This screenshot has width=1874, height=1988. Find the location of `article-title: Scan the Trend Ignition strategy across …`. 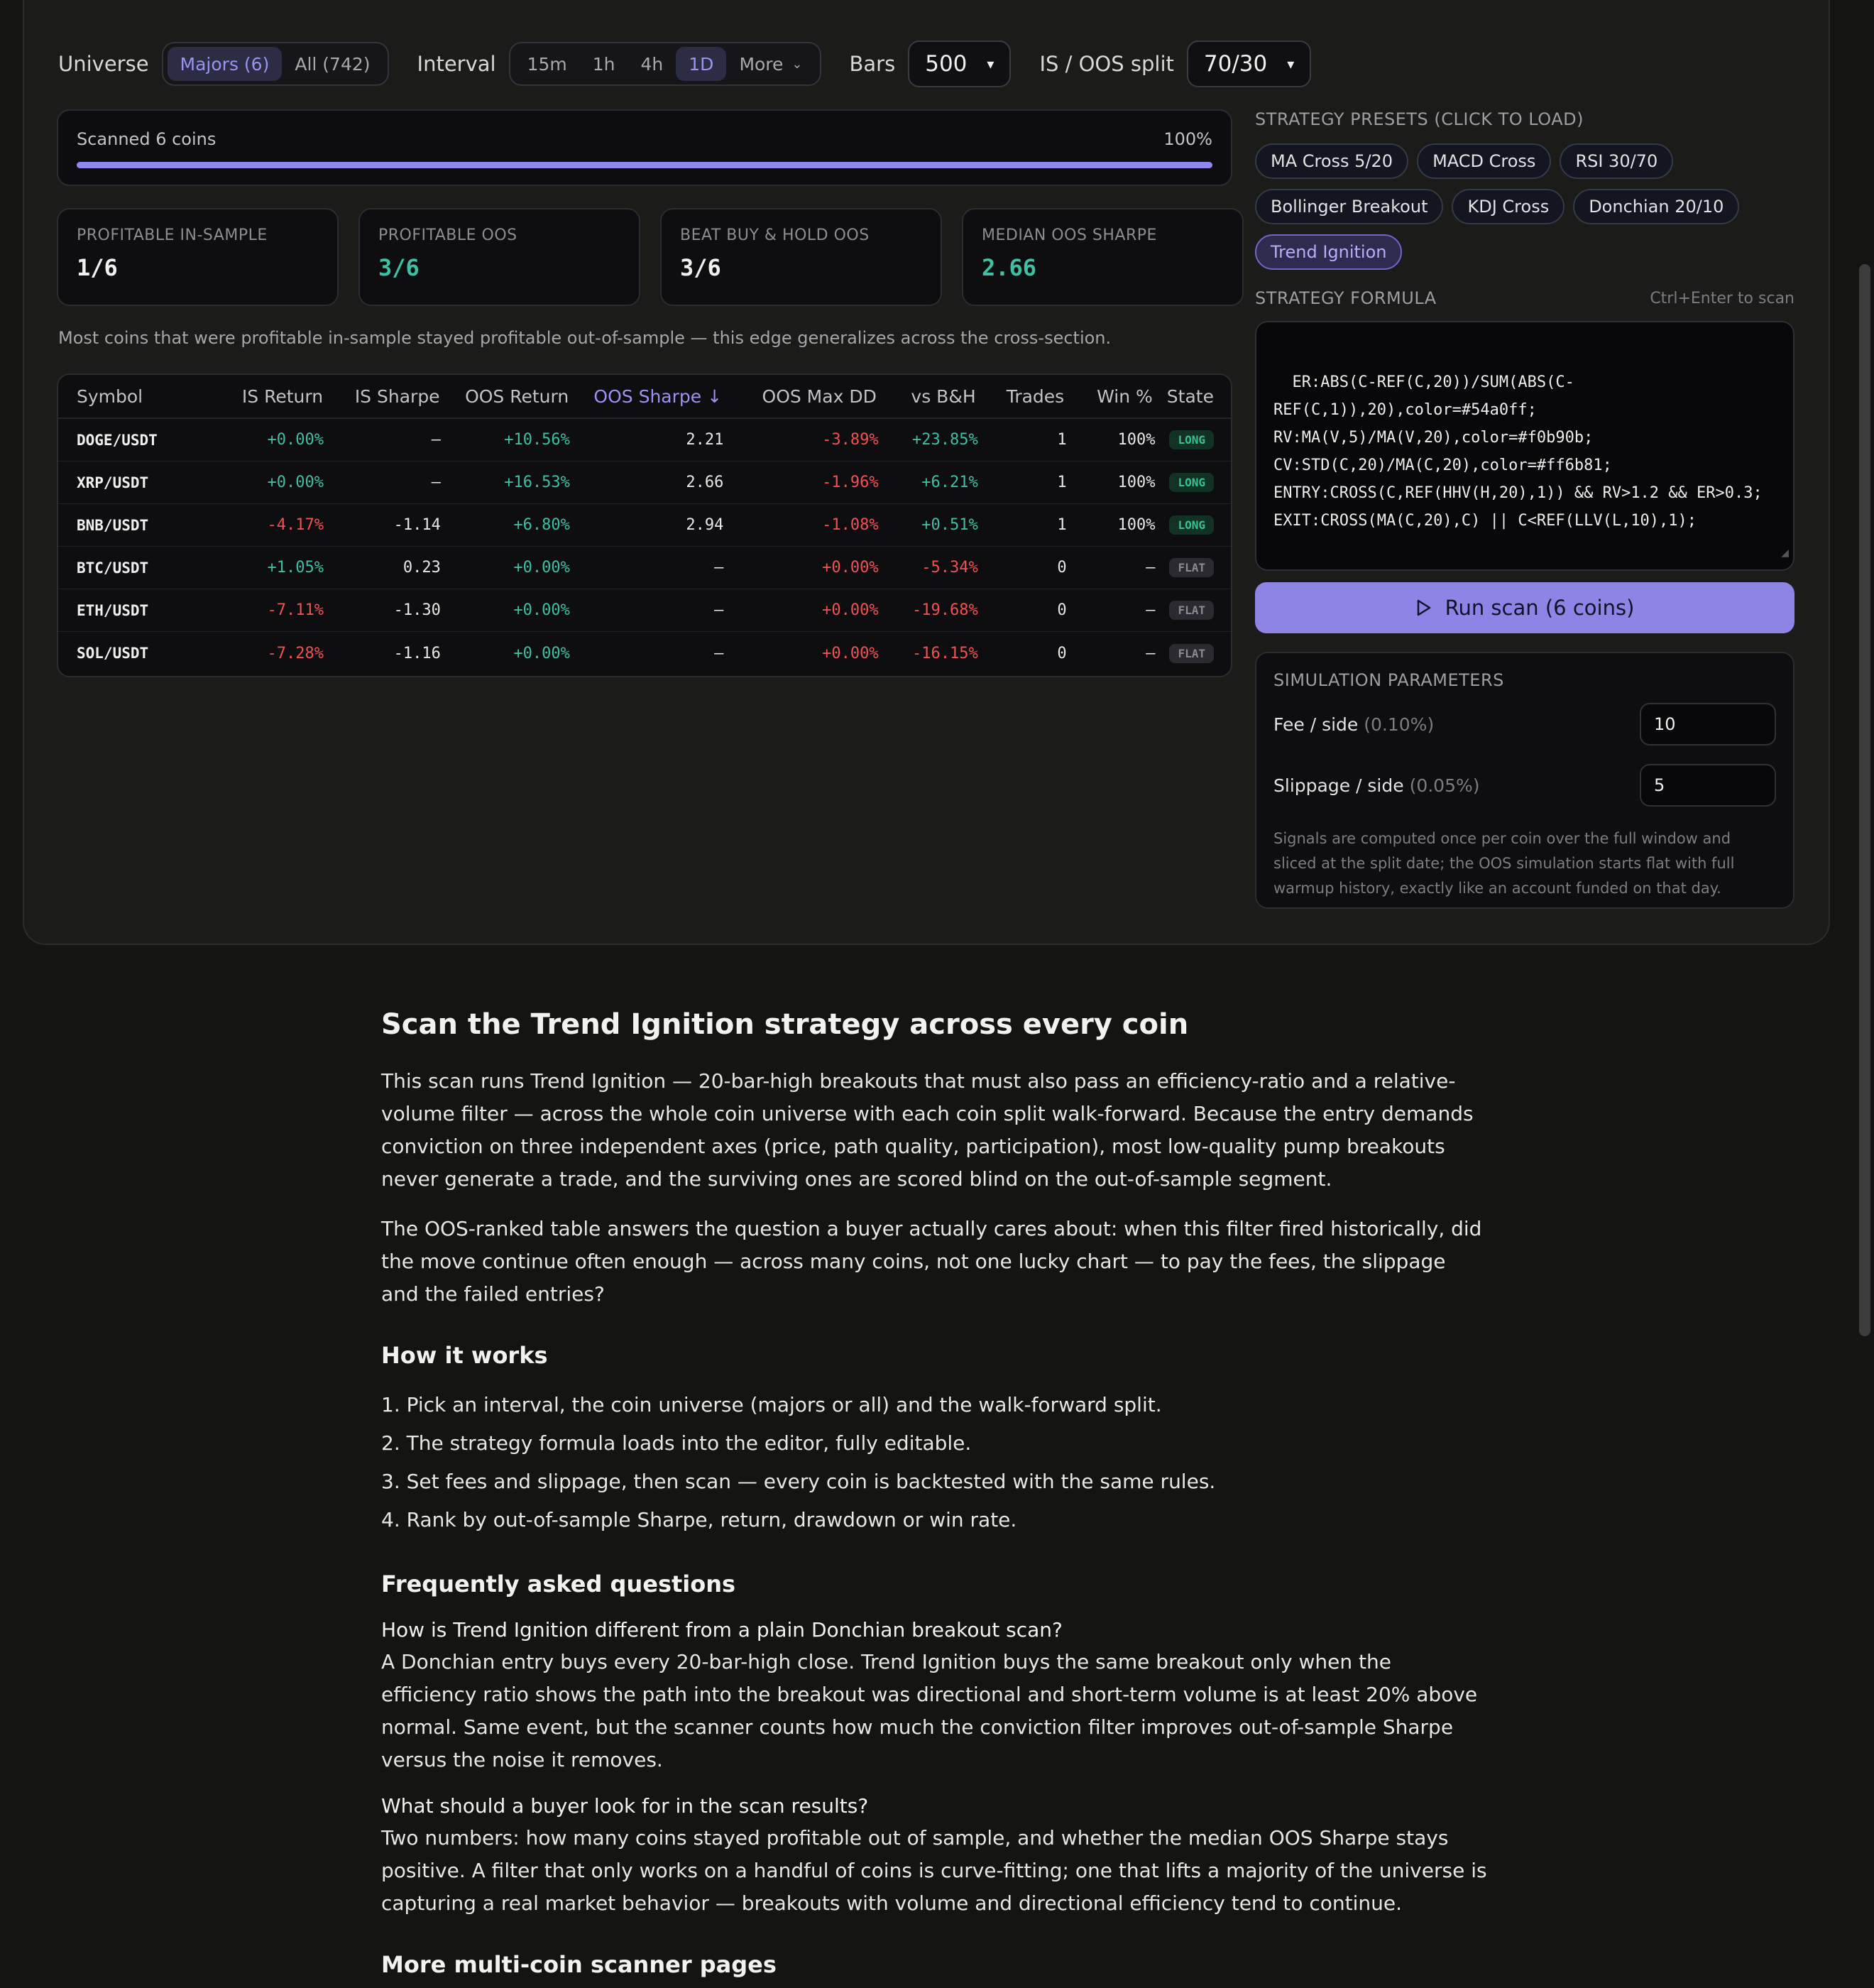

article-title: Scan the Trend Ignition strategy across … is located at coordinates (785, 1024).